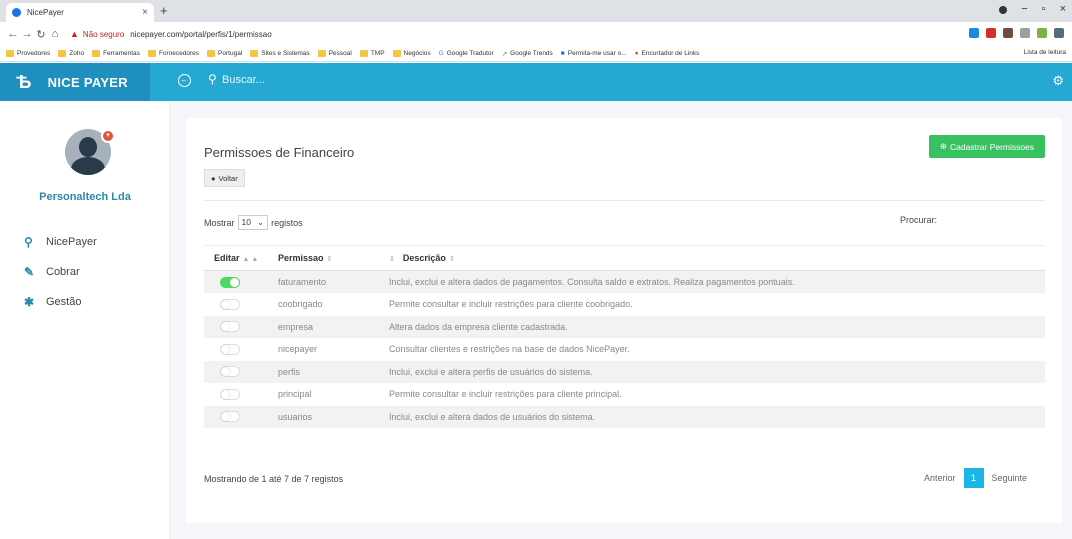 This screenshot has width=1072, height=539. Describe the element at coordinates (41, 34) in the screenshot. I see `reload-icon: ↻` at that location.